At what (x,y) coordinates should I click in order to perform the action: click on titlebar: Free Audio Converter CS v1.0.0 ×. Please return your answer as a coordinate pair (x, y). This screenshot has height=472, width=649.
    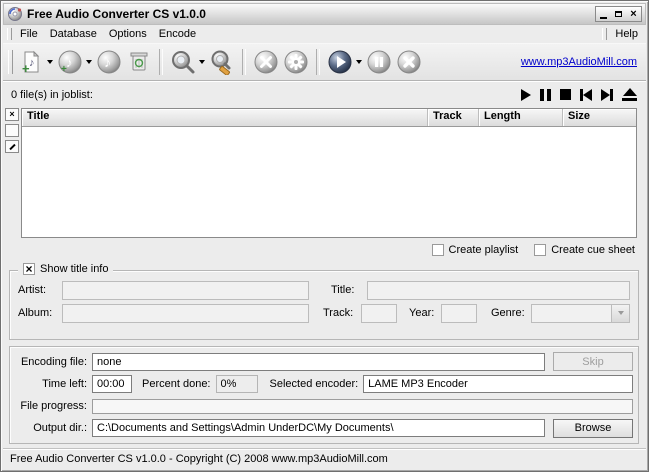
    Looking at the image, I should click on (324, 14).